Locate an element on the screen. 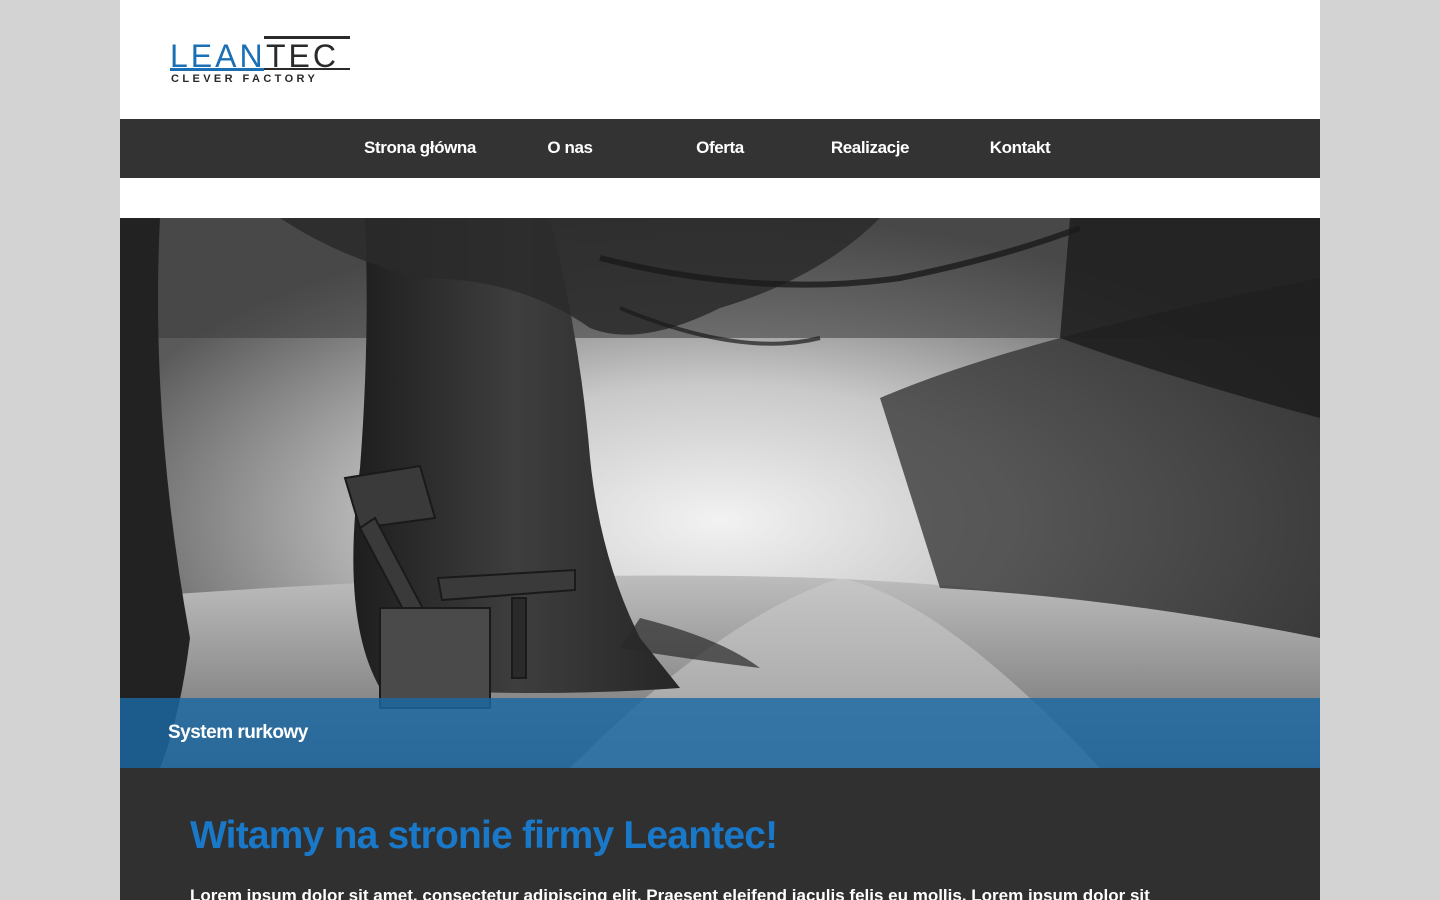 This screenshot has height=900, width=1440. site-header: LEAN TEC CLEVER FACTORY is located at coordinates (720, 59).